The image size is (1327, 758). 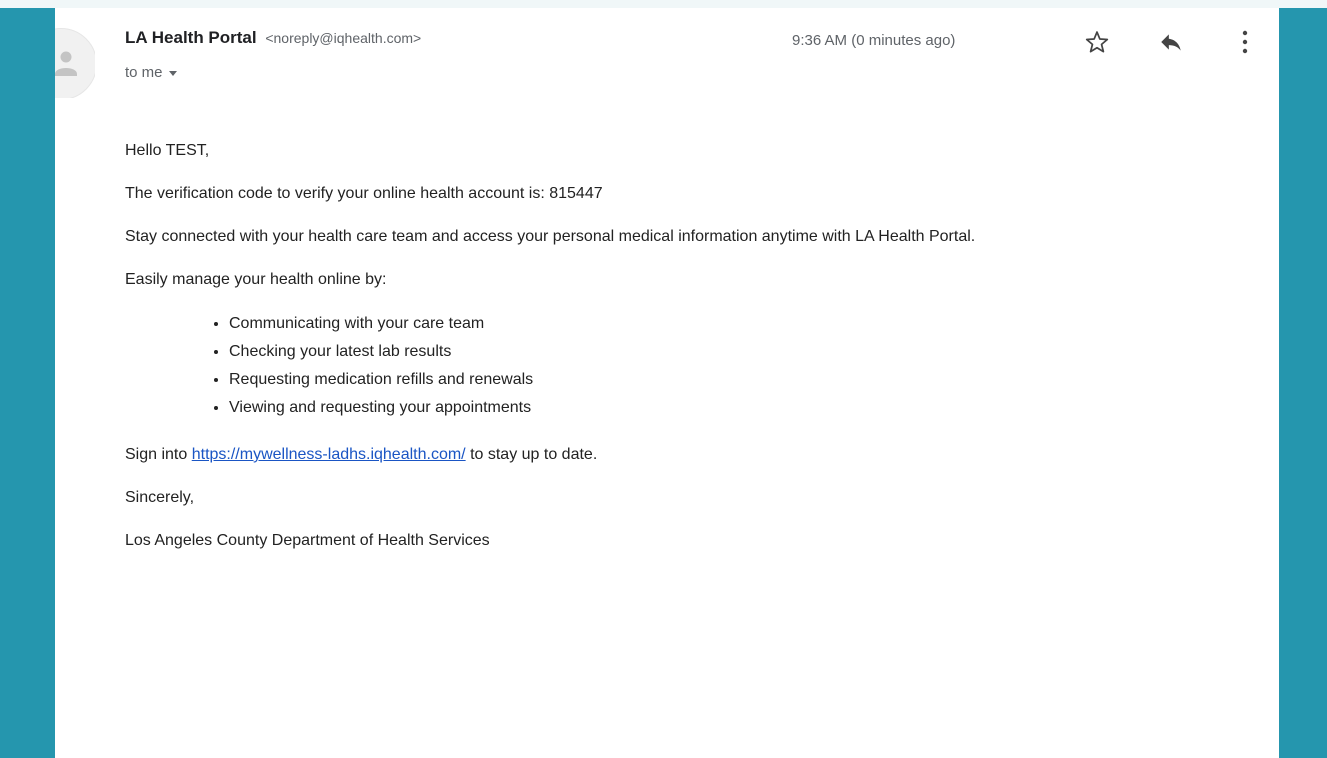 What do you see at coordinates (158, 454) in the screenshot?
I see `sign-in-prefix: Sign into` at bounding box center [158, 454].